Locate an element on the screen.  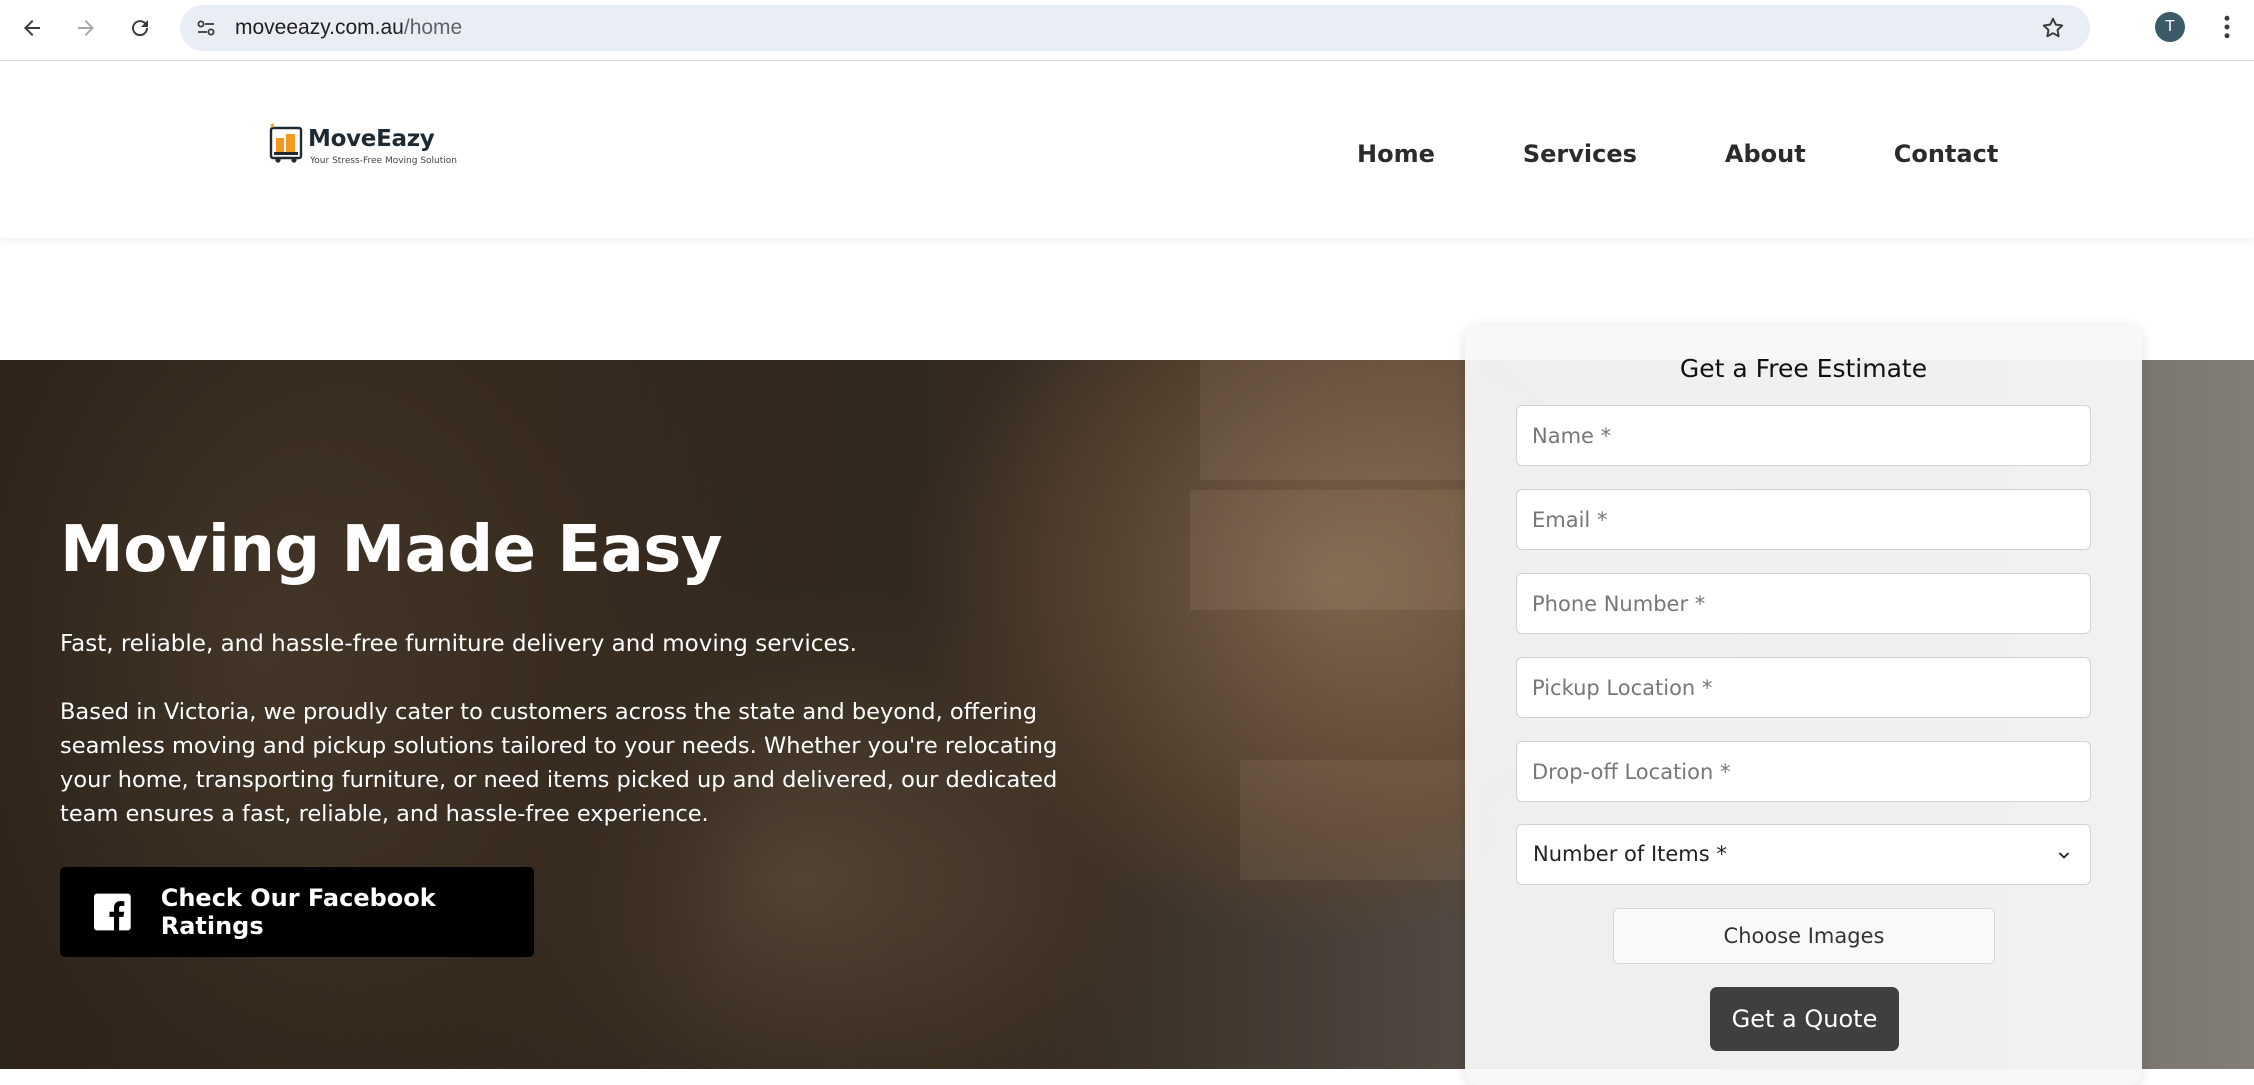
site-info-icon is located at coordinates (206, 28).